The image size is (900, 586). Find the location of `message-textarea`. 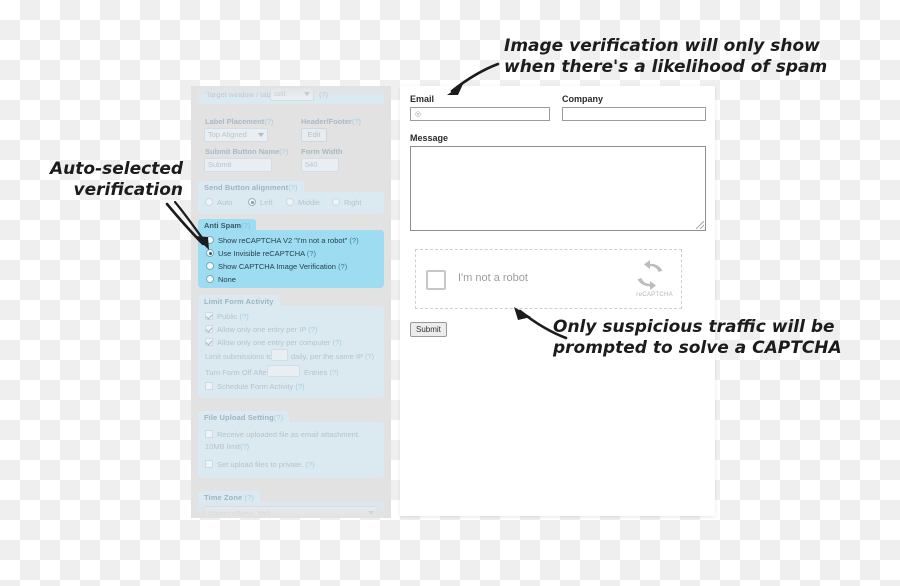

message-textarea is located at coordinates (558, 188).